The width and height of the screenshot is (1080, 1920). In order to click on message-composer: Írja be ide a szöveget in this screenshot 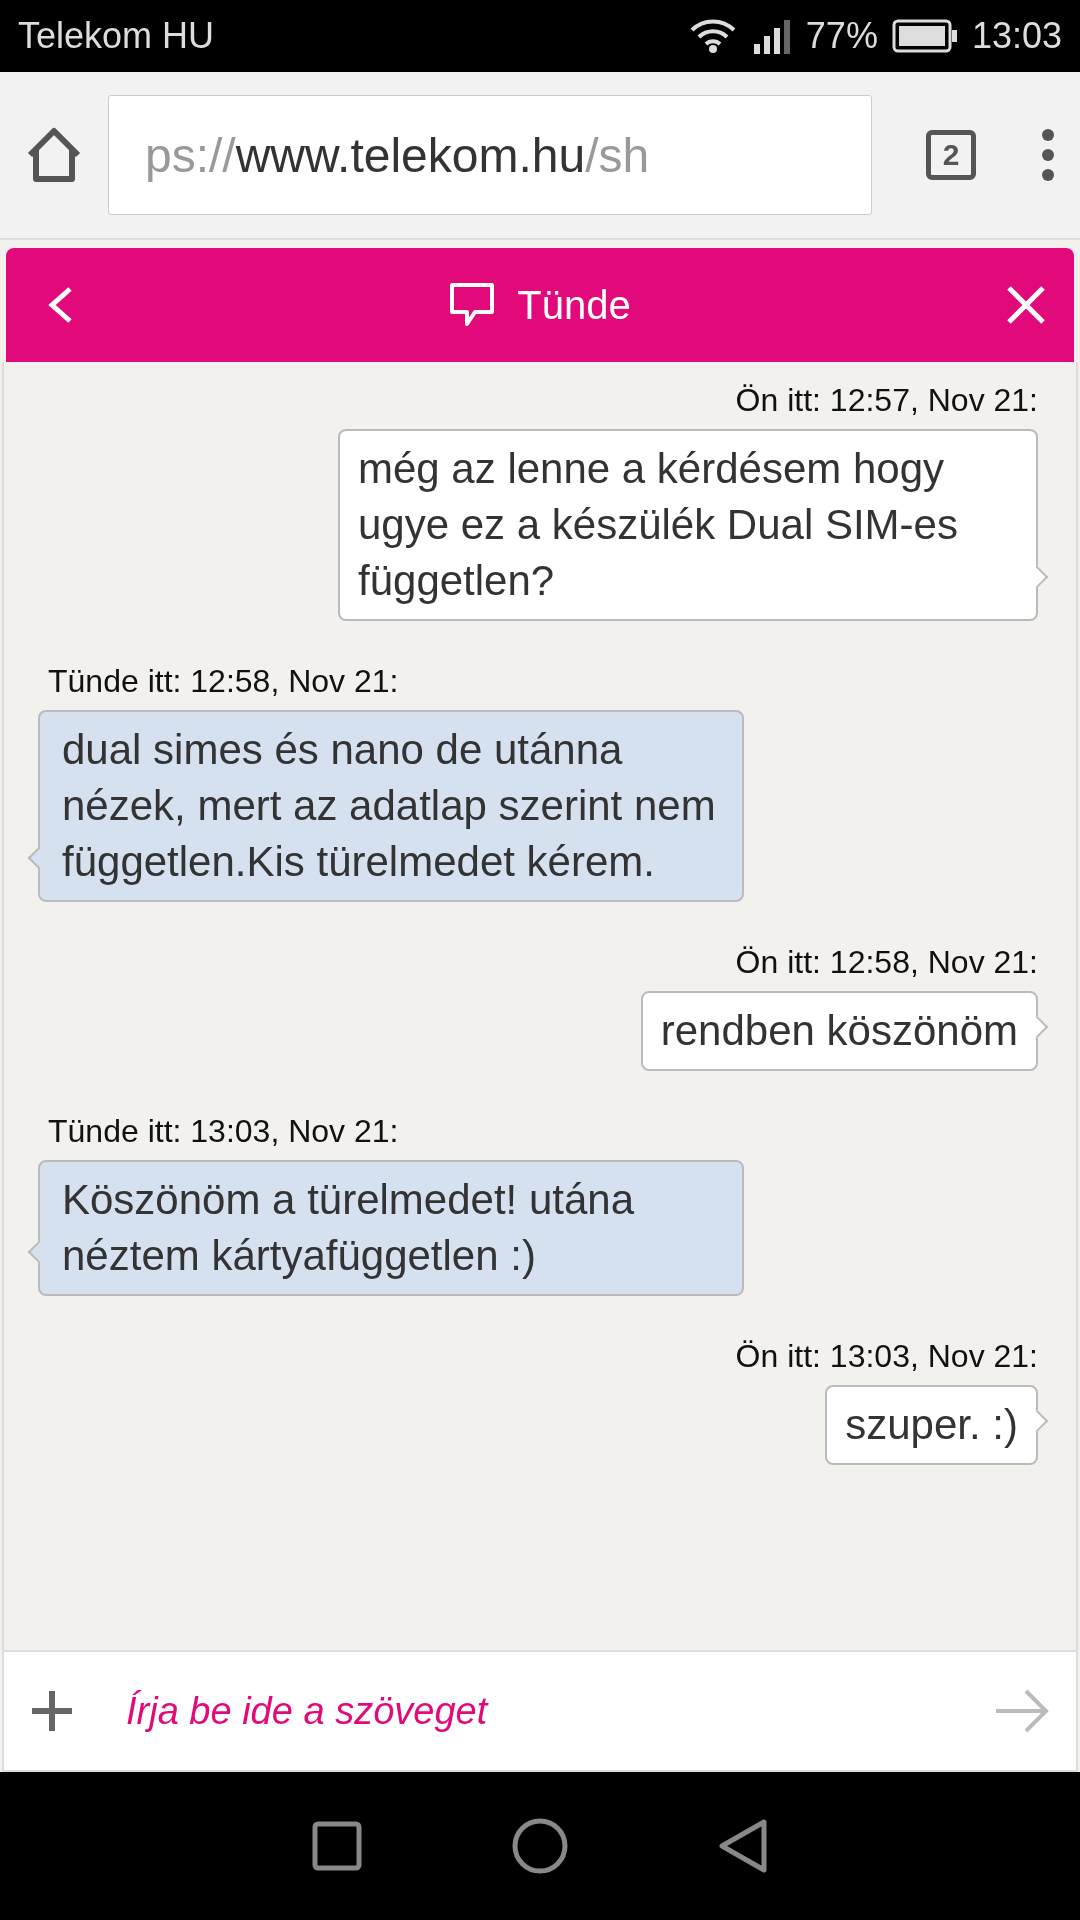, I will do `click(540, 1711)`.